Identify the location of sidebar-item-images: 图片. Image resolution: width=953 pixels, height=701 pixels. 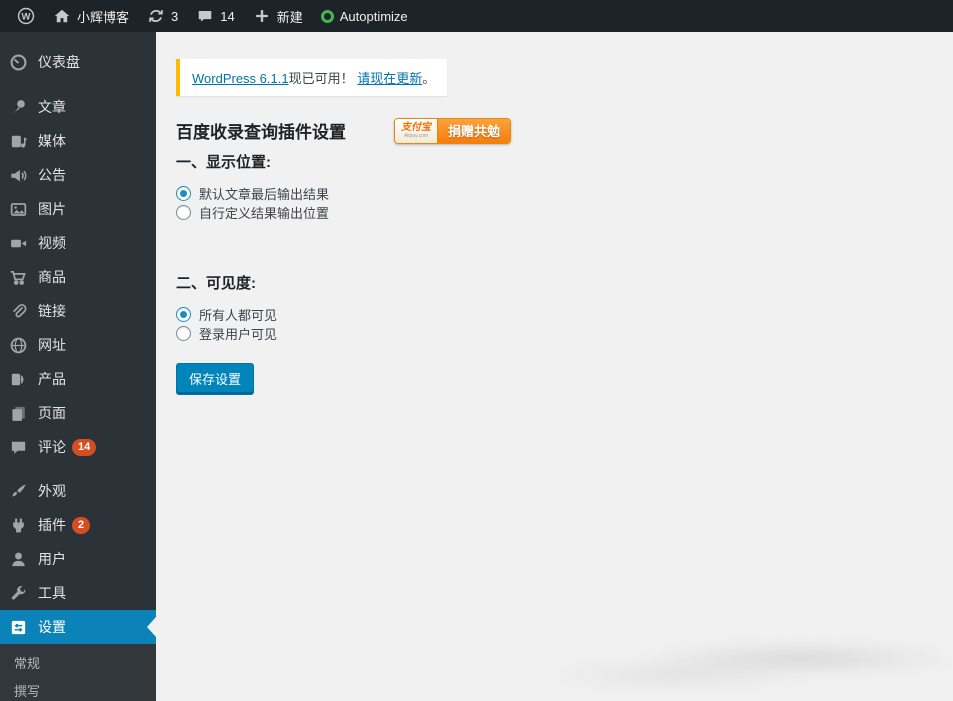
(78, 209).